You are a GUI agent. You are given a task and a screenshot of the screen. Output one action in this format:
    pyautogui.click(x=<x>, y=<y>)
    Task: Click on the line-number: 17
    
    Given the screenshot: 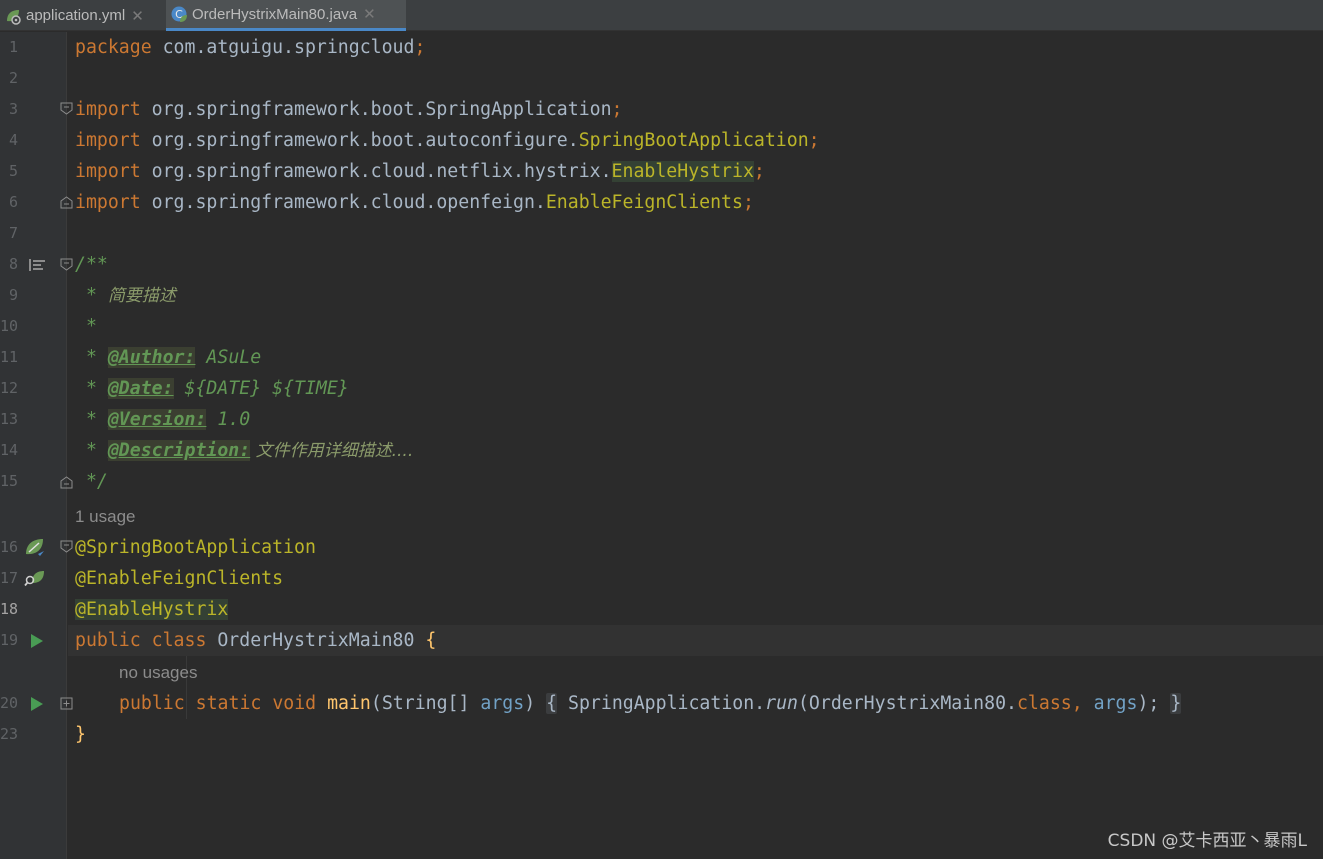 What is the action you would take?
    pyautogui.click(x=9, y=578)
    